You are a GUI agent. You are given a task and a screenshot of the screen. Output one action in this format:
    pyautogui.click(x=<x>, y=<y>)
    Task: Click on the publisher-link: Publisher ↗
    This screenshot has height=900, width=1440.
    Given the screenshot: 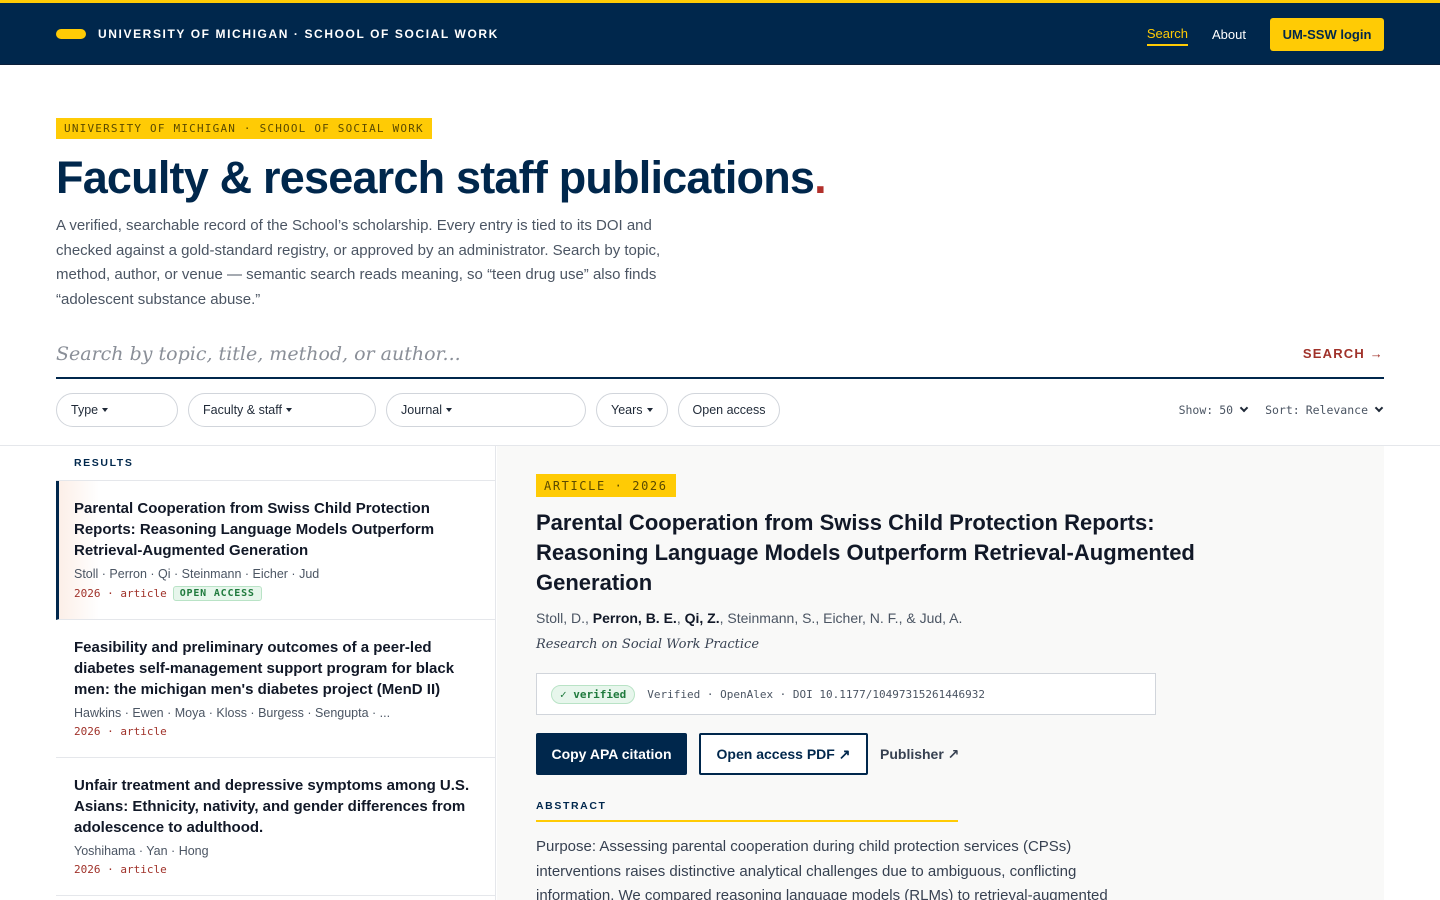 What is the action you would take?
    pyautogui.click(x=919, y=754)
    